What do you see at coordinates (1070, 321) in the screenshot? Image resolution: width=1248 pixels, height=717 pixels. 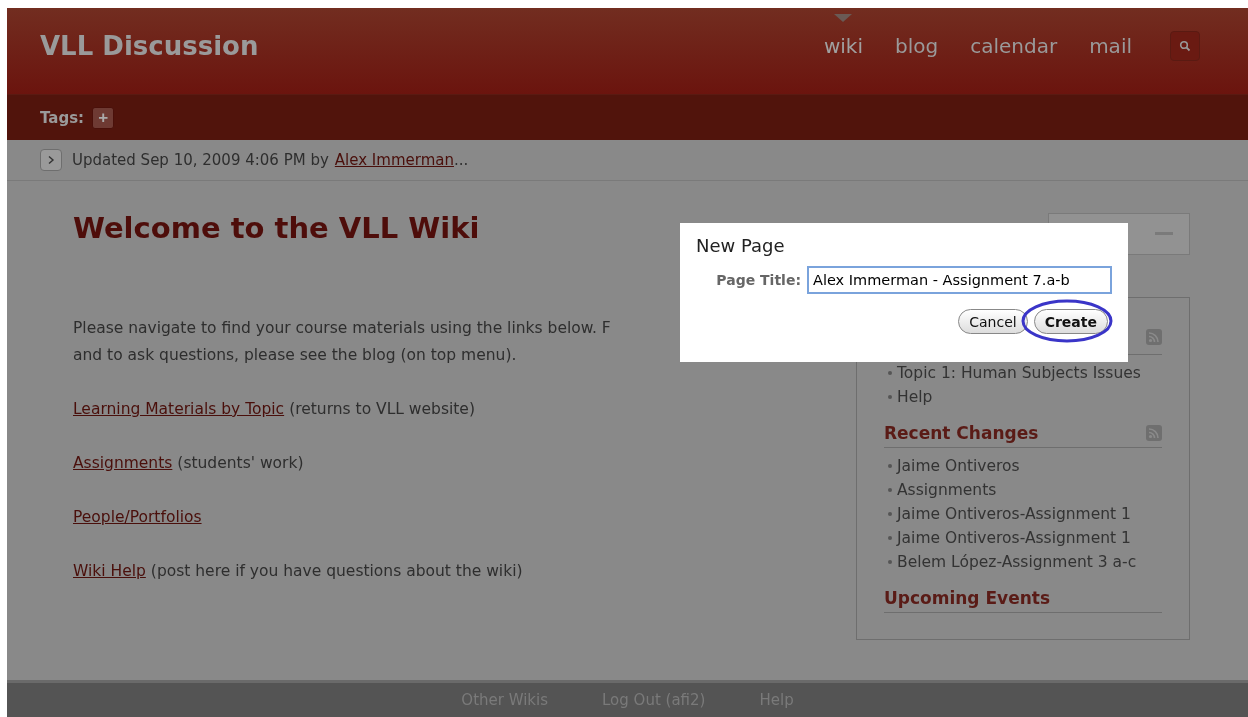 I see `dialog-button: Create` at bounding box center [1070, 321].